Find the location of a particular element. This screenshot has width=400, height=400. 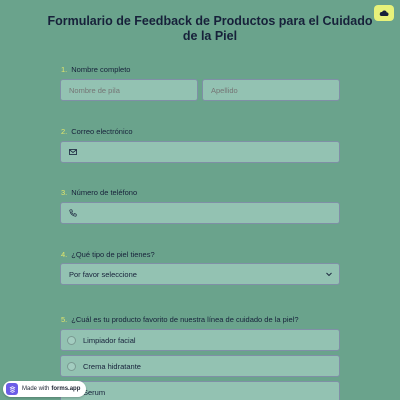

question-number: 4. is located at coordinates (64, 254).